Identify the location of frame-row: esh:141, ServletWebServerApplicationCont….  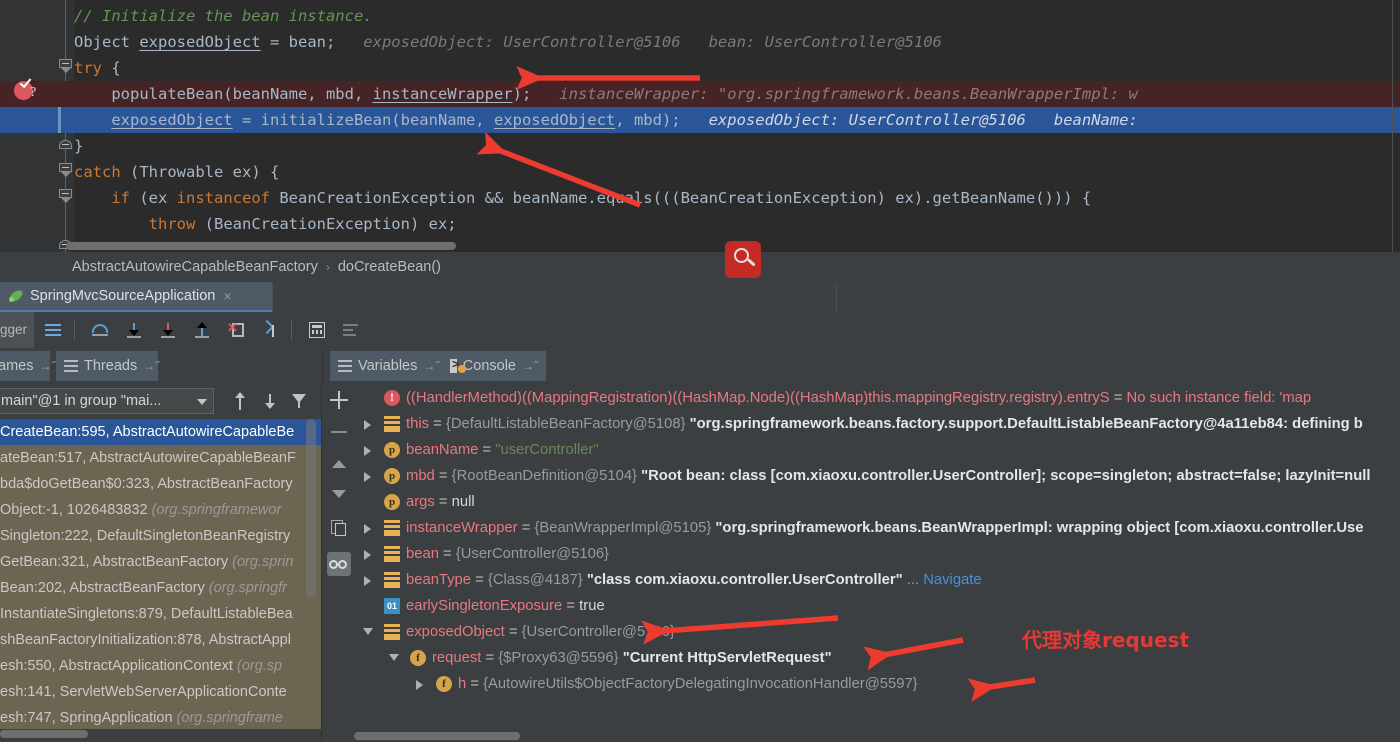
(161, 692).